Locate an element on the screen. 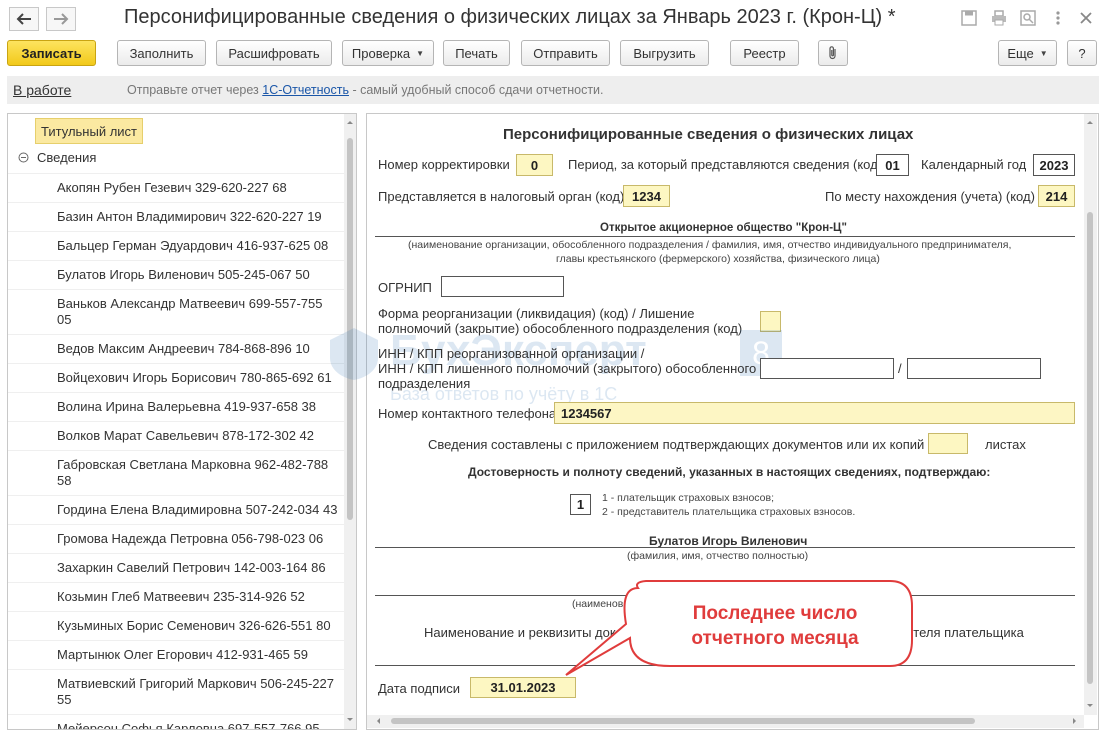 The image size is (1106, 736). send-button: Отправить is located at coordinates (565, 53).